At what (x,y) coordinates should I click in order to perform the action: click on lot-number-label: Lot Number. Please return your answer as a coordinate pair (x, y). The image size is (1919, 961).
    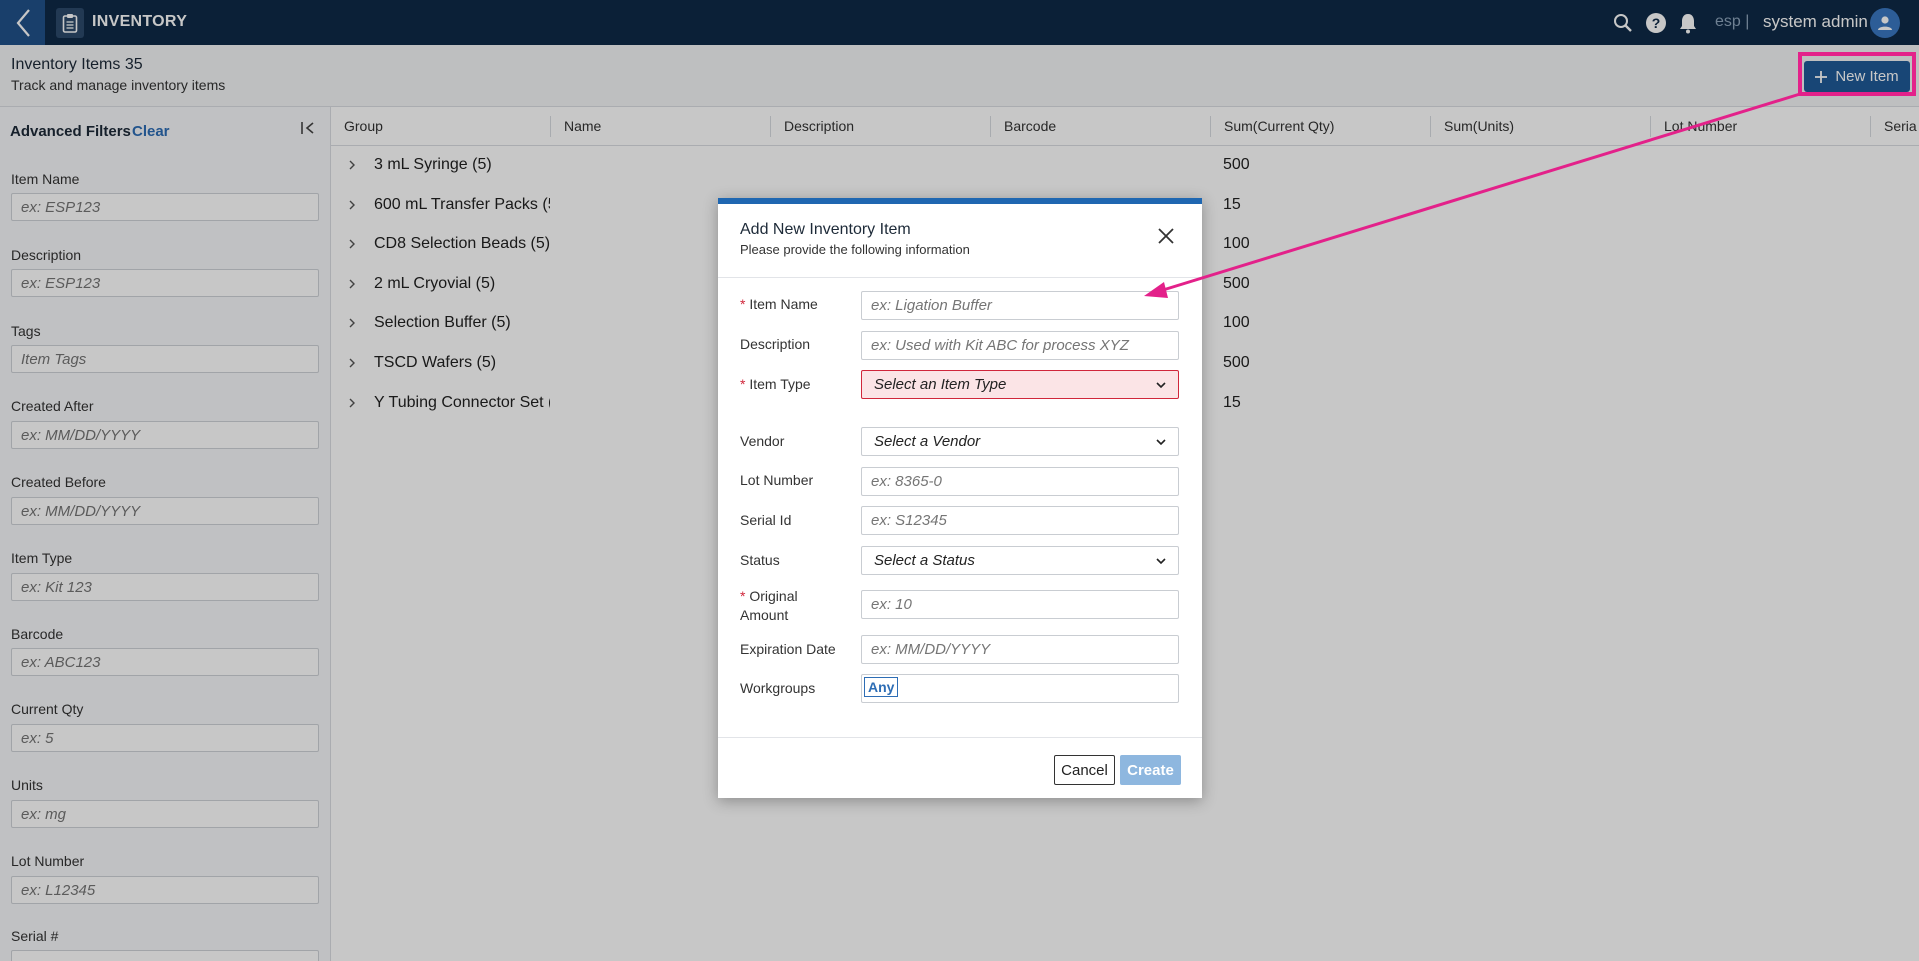
    Looking at the image, I should click on (777, 480).